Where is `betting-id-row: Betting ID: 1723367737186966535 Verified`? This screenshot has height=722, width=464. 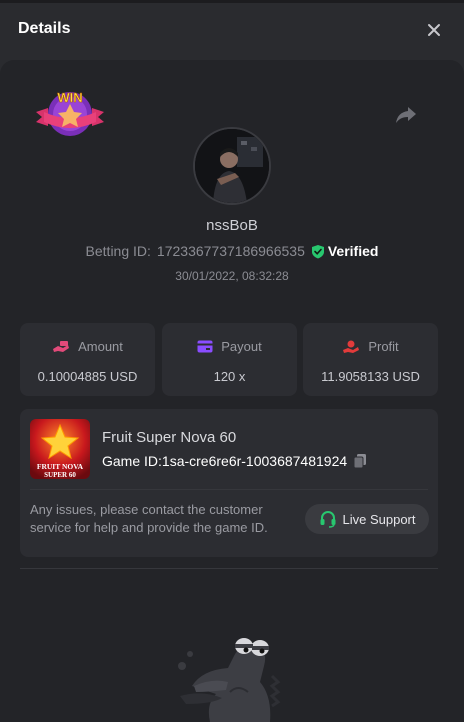 betting-id-row: Betting ID: 1723367737186966535 Verified is located at coordinates (232, 251).